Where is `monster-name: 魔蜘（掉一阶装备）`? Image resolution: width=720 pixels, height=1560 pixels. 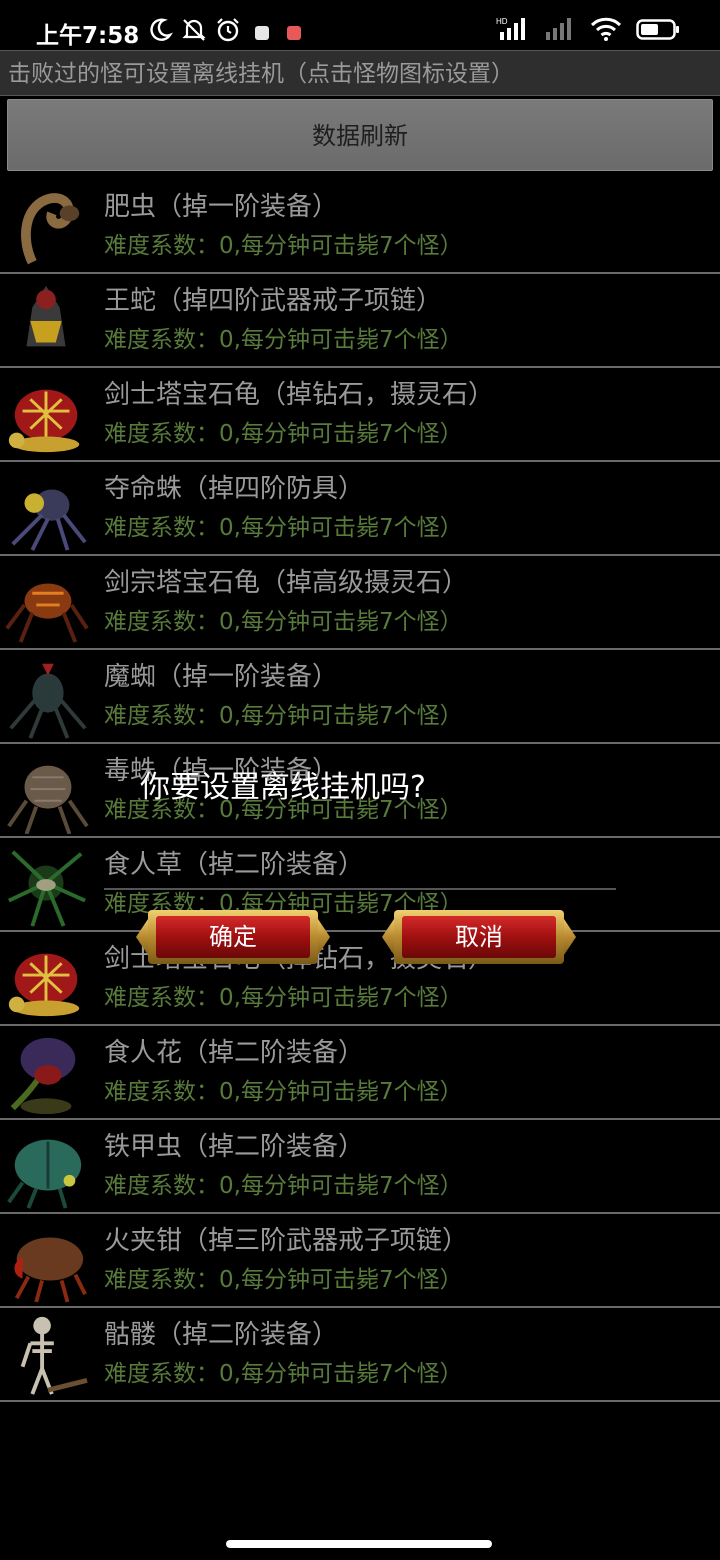
monster-name: 魔蜘（掉一阶装备） is located at coordinates (221, 677).